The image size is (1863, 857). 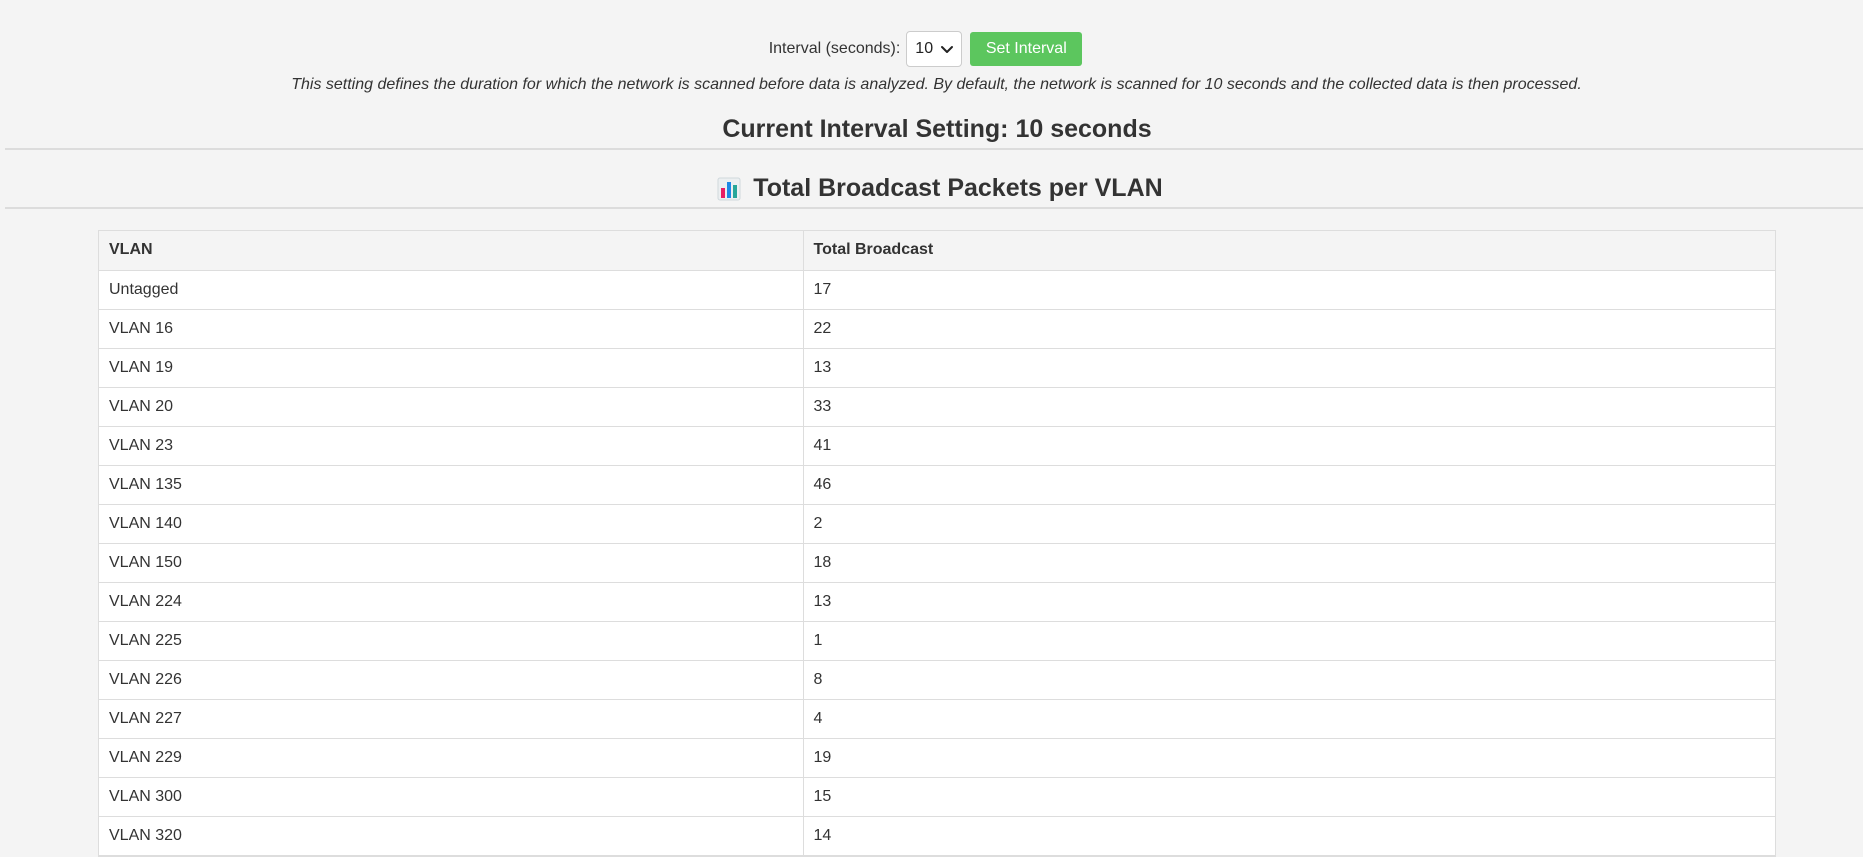 What do you see at coordinates (1288, 719) in the screenshot?
I see `total-broadcast-cell: 4` at bounding box center [1288, 719].